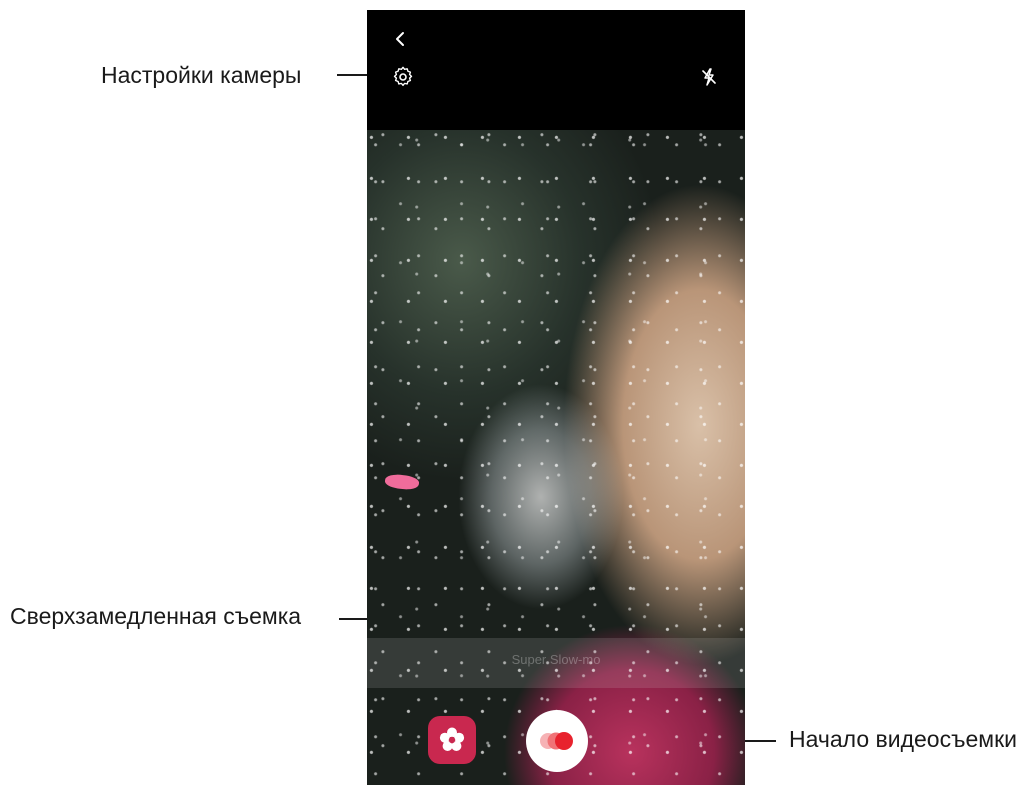  I want to click on callout-start-recording: Начало видеосъемки, so click(903, 739).